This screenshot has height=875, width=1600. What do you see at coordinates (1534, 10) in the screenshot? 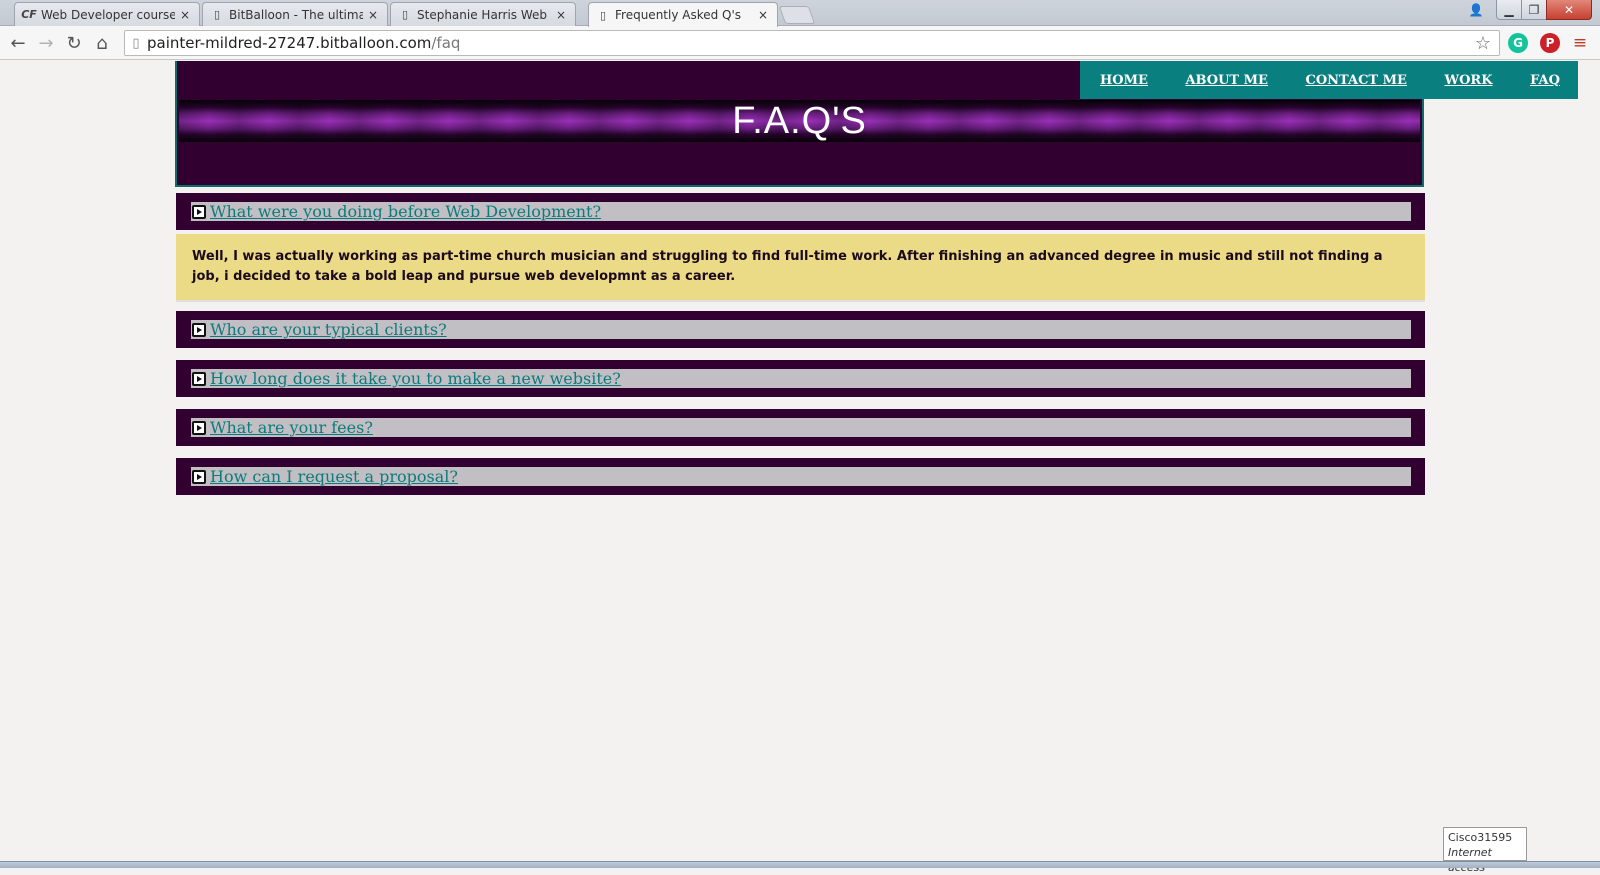
I see `maximize-button: ❐` at bounding box center [1534, 10].